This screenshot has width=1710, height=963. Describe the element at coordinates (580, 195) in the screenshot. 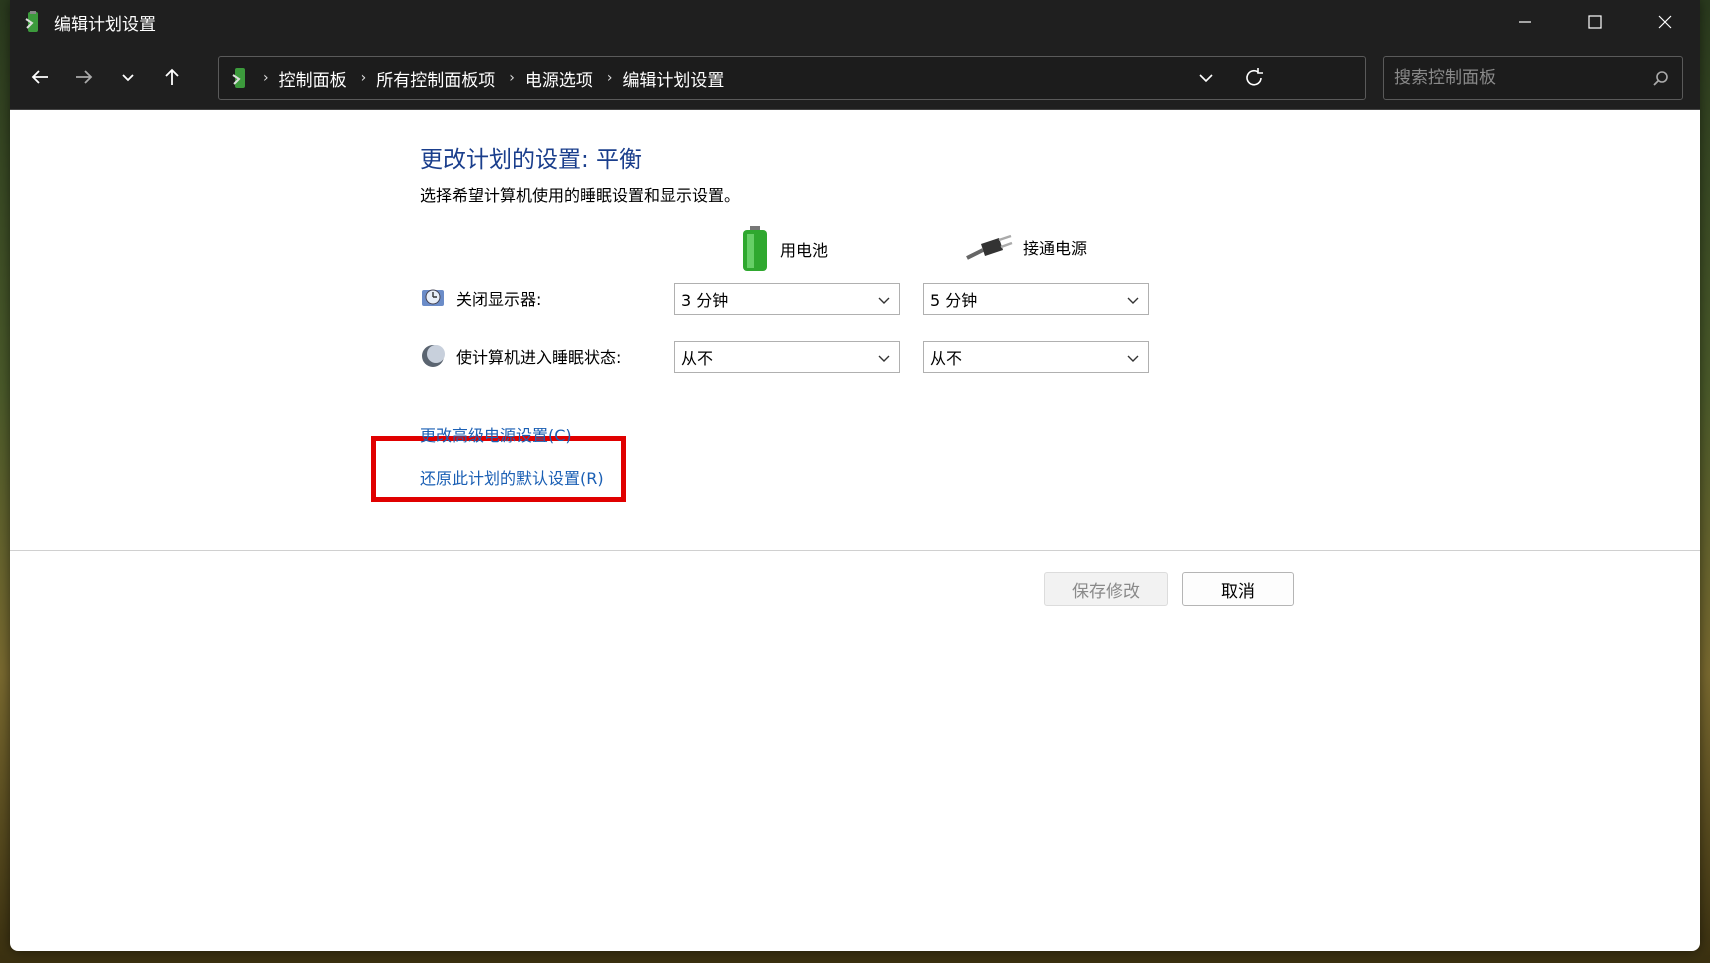

I see `page-subtitle: 选择希望计算机使用的睡眠设置和显示设置。` at that location.